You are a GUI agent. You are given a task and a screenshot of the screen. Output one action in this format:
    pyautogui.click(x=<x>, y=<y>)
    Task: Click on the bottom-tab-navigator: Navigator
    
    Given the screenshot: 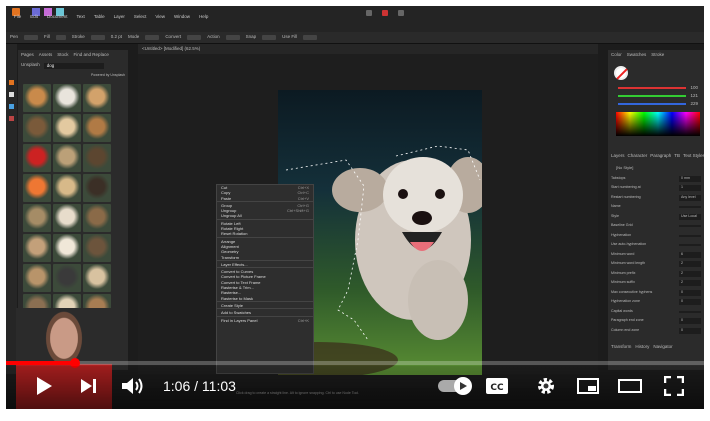 What is the action you would take?
    pyautogui.click(x=662, y=347)
    